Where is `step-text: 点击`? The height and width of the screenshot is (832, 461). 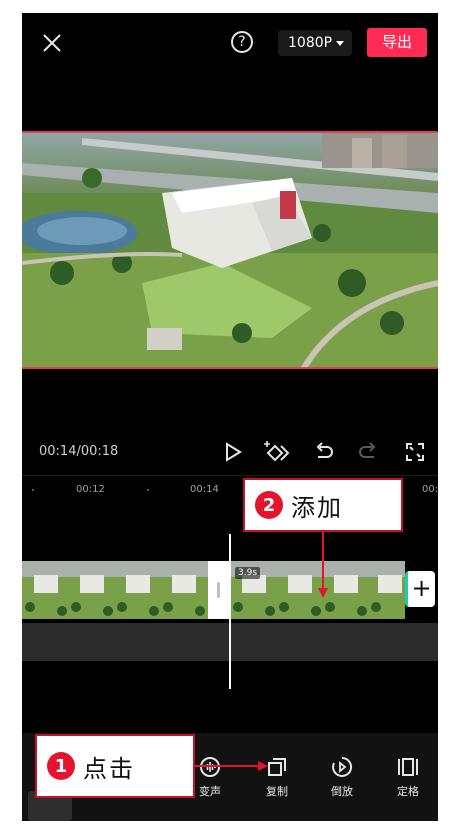 step-text: 点击 is located at coordinates (109, 768).